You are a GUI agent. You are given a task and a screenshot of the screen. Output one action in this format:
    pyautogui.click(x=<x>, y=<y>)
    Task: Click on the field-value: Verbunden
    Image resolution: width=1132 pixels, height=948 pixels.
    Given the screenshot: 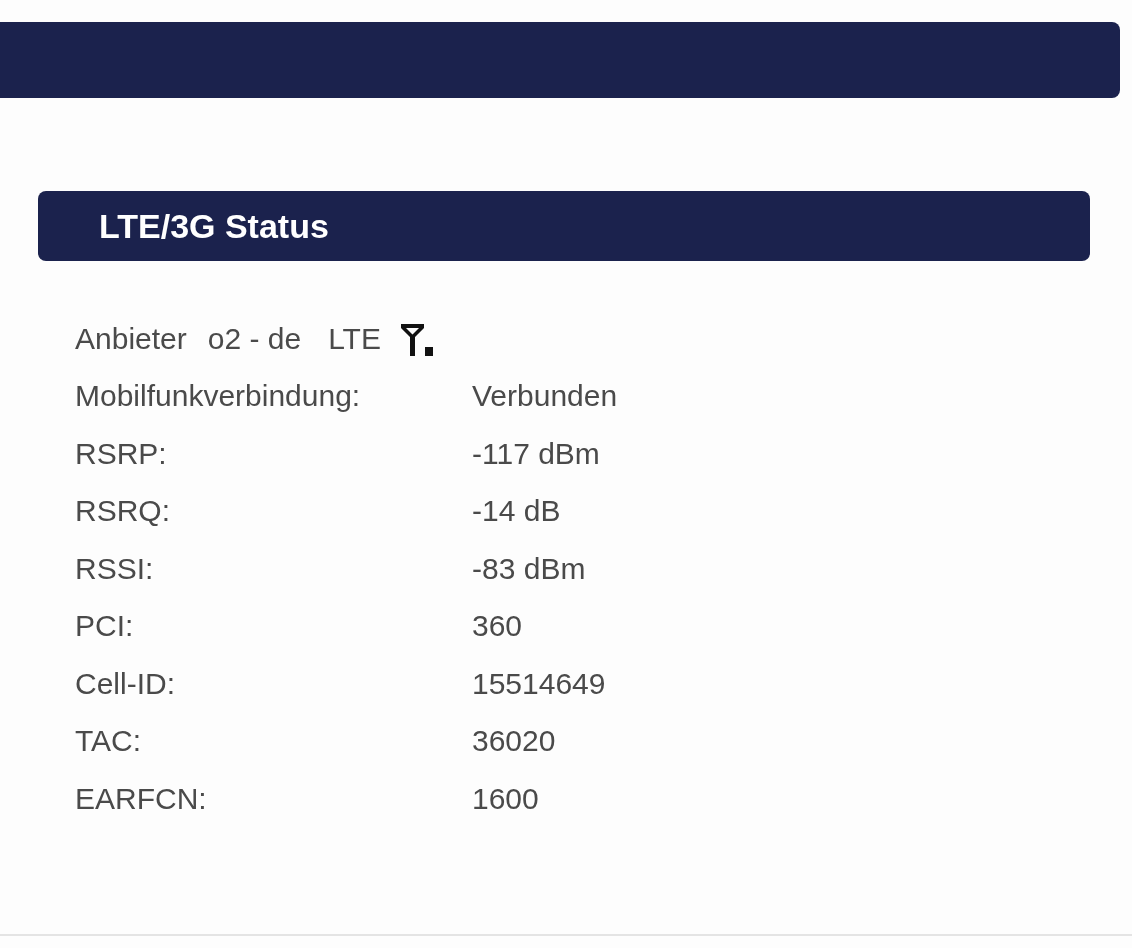 What is the action you would take?
    pyautogui.click(x=545, y=396)
    